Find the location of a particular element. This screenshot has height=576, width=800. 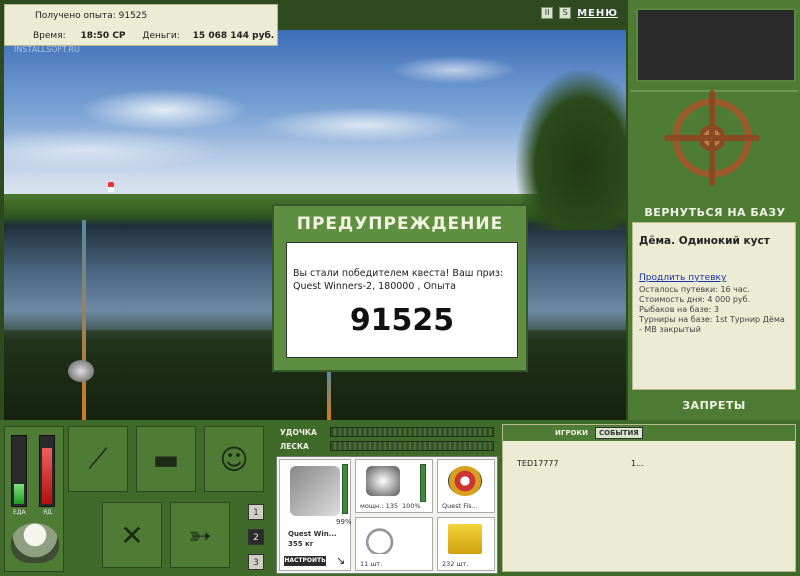

food-fill is located at coordinates (19, 494).